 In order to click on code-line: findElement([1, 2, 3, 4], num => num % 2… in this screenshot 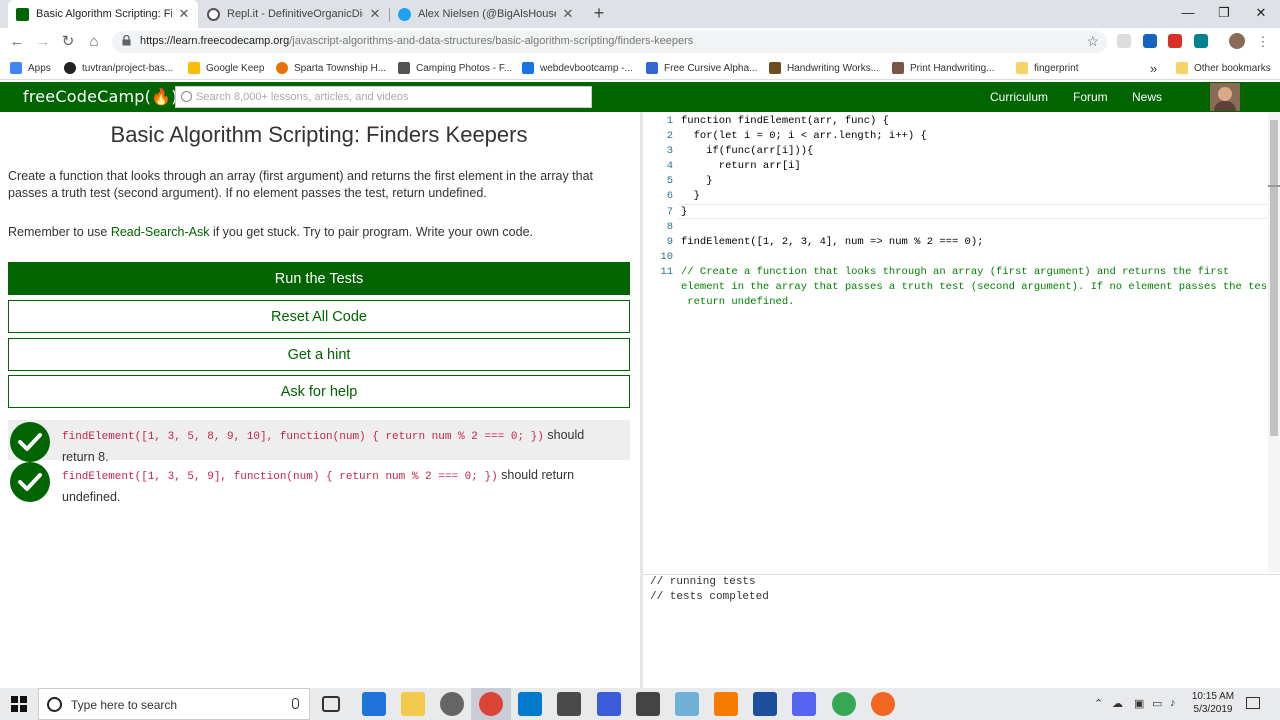, I will do `click(832, 242)`.